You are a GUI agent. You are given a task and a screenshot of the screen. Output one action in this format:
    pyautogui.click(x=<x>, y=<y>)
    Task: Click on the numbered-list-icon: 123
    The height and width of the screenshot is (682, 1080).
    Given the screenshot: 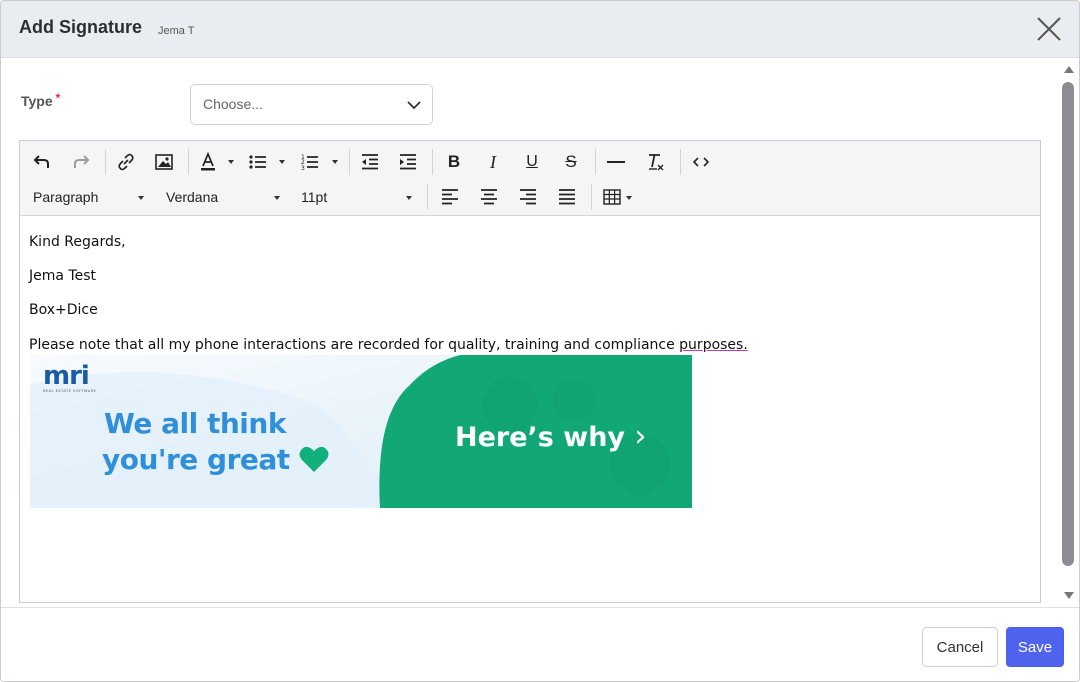 What is the action you would take?
    pyautogui.click(x=309, y=162)
    